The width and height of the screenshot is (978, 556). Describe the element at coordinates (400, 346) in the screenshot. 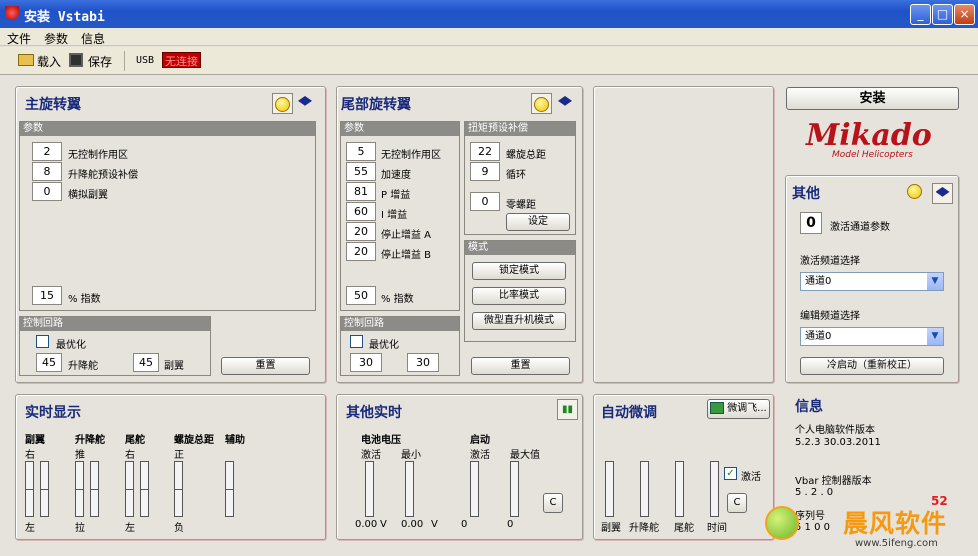

I see `tail-loop-group: 控制回路 最优化 30 30` at that location.